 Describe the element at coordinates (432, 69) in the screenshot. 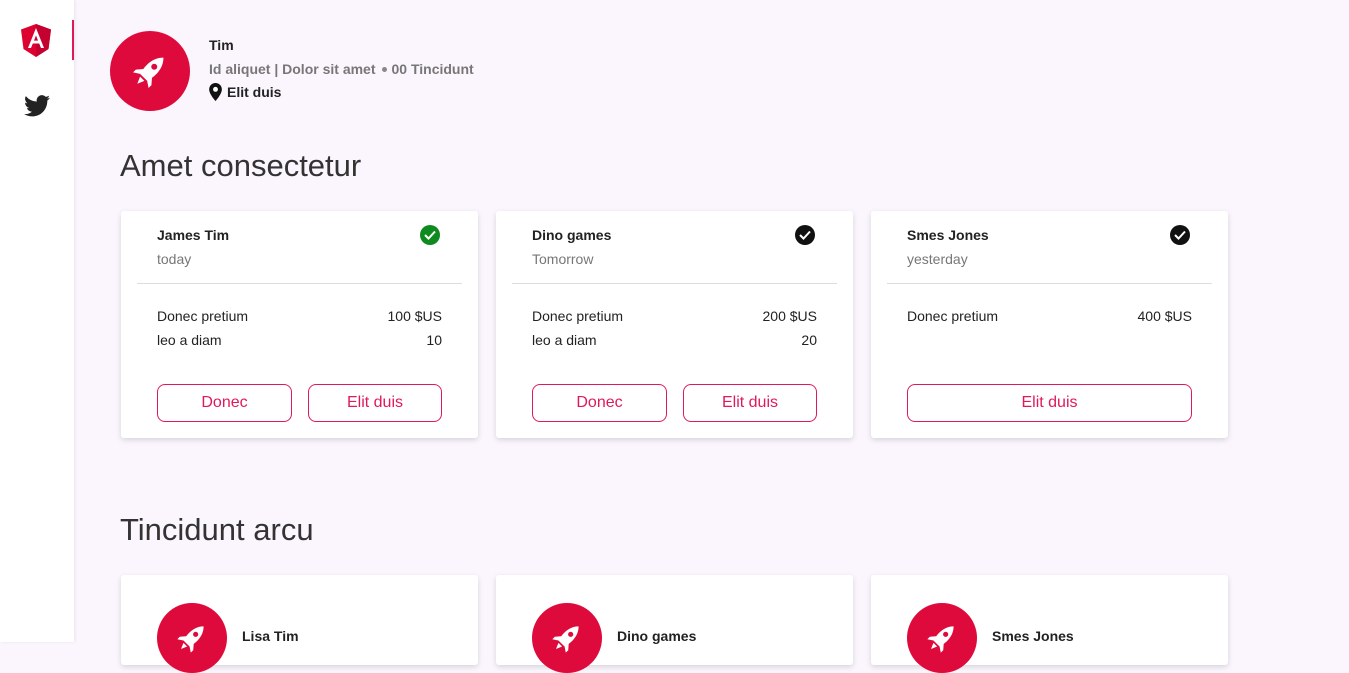

I see `profile-meta-right: 00 Tincidunt` at that location.